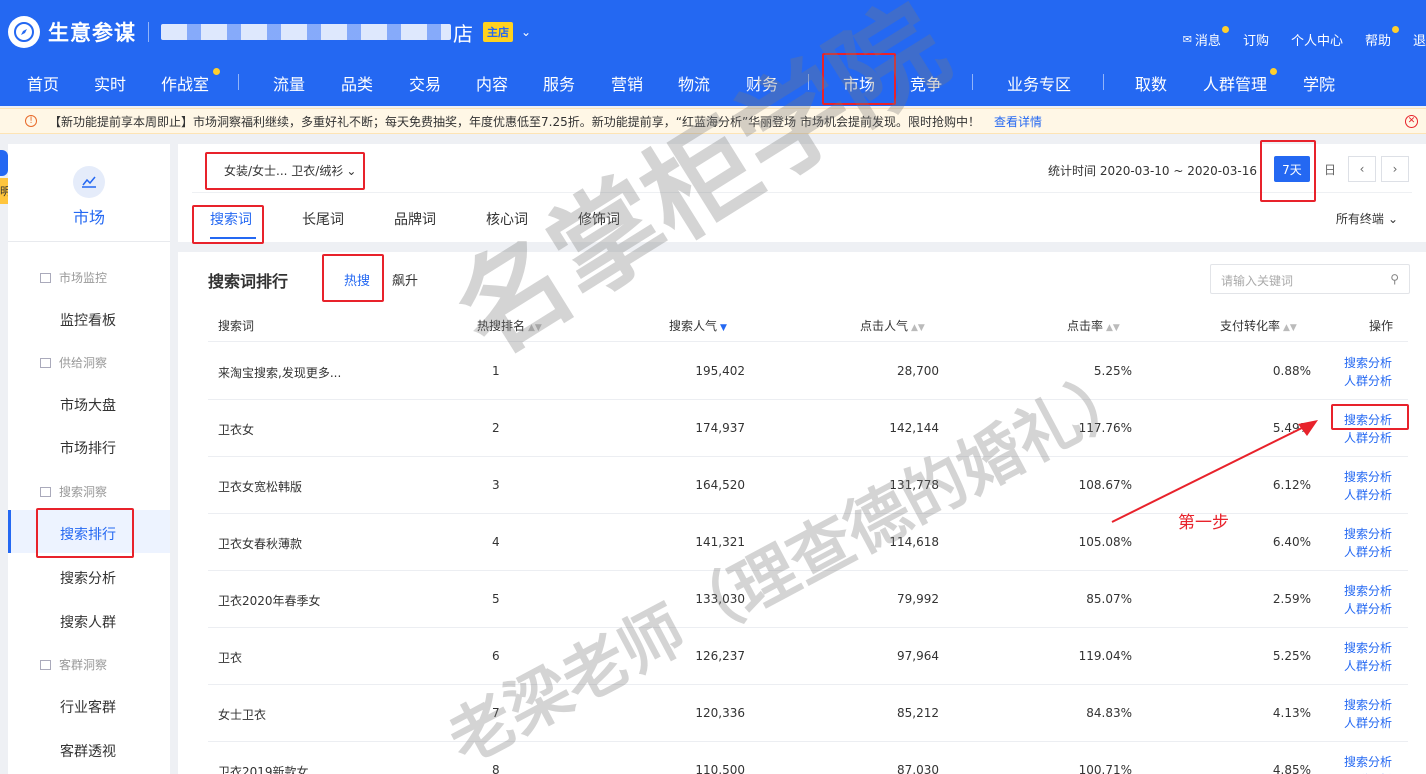 This screenshot has height=774, width=1426. Describe the element at coordinates (1367, 218) in the screenshot. I see `device-select: 所有终端 ⌄` at that location.